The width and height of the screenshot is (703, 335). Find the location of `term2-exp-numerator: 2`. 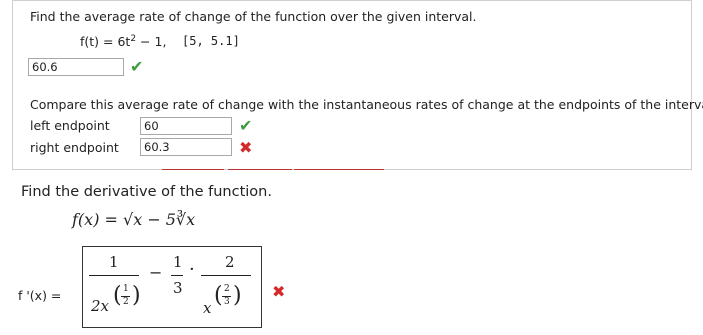

term2-exp-numerator: 2 is located at coordinates (227, 289).